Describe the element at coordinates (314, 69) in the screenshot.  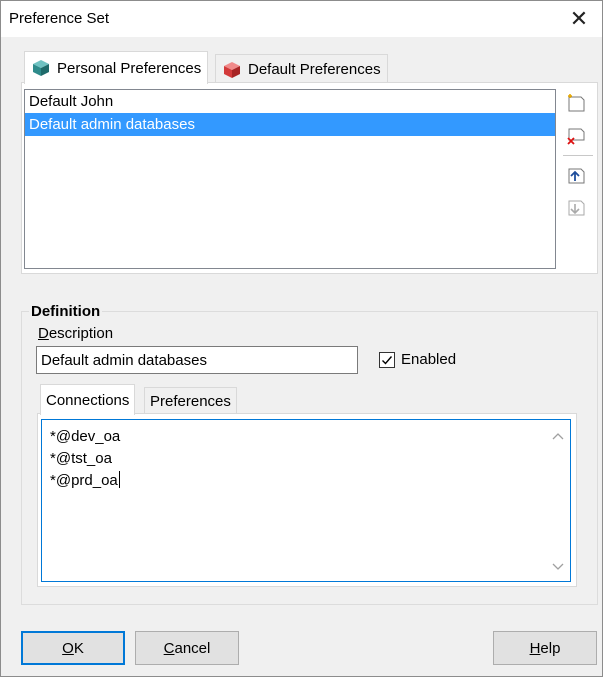
I see `tab-label: Default Preferences` at that location.